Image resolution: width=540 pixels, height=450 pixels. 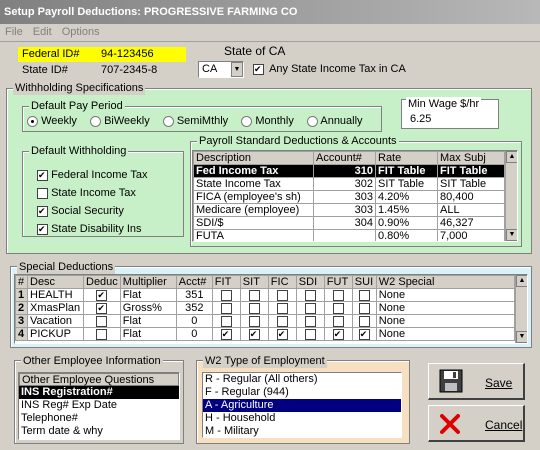 I want to click on cell: 1.45%, so click(x=406, y=210).